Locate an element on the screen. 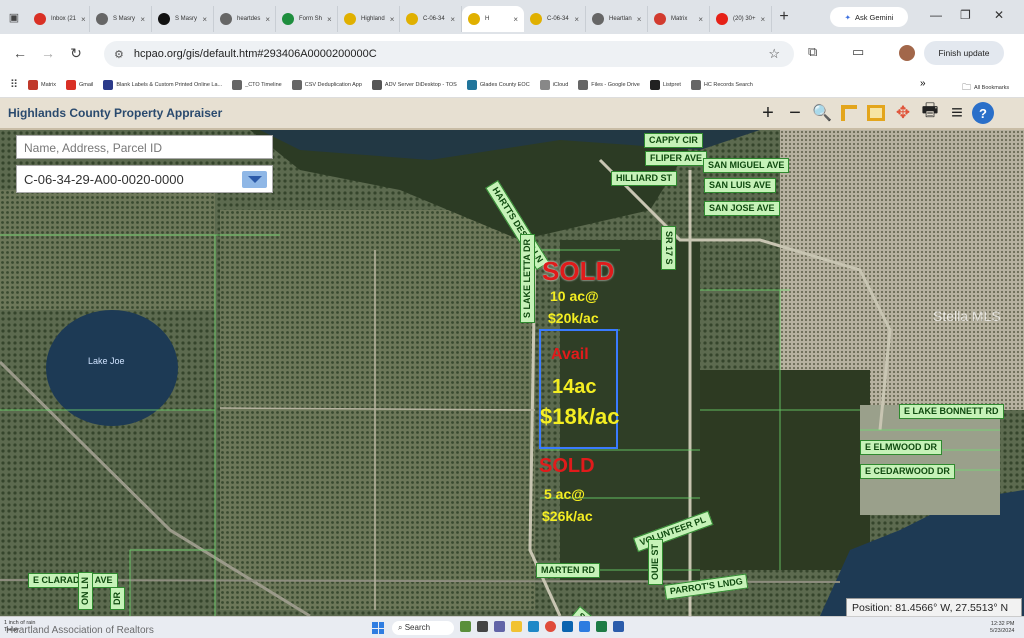 The image size is (1024, 638). word-icon is located at coordinates (618, 626).